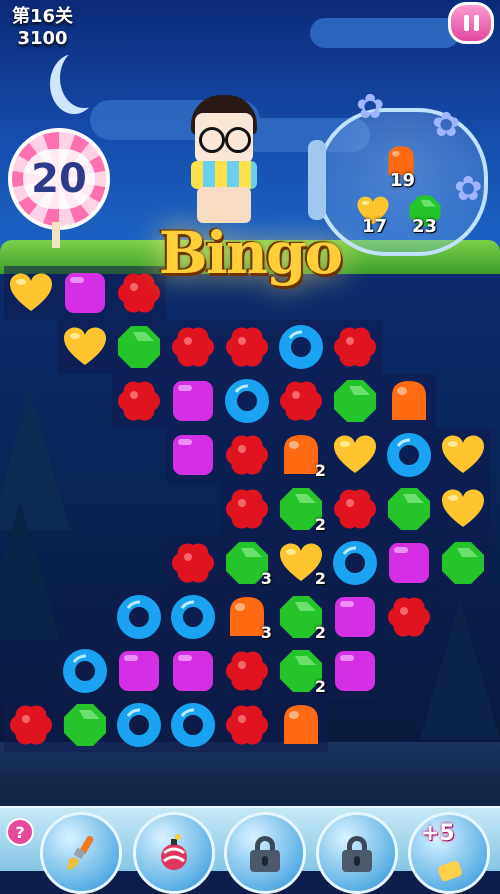 This screenshot has width=500, height=894. I want to click on score-value: 3100, so click(42, 38).